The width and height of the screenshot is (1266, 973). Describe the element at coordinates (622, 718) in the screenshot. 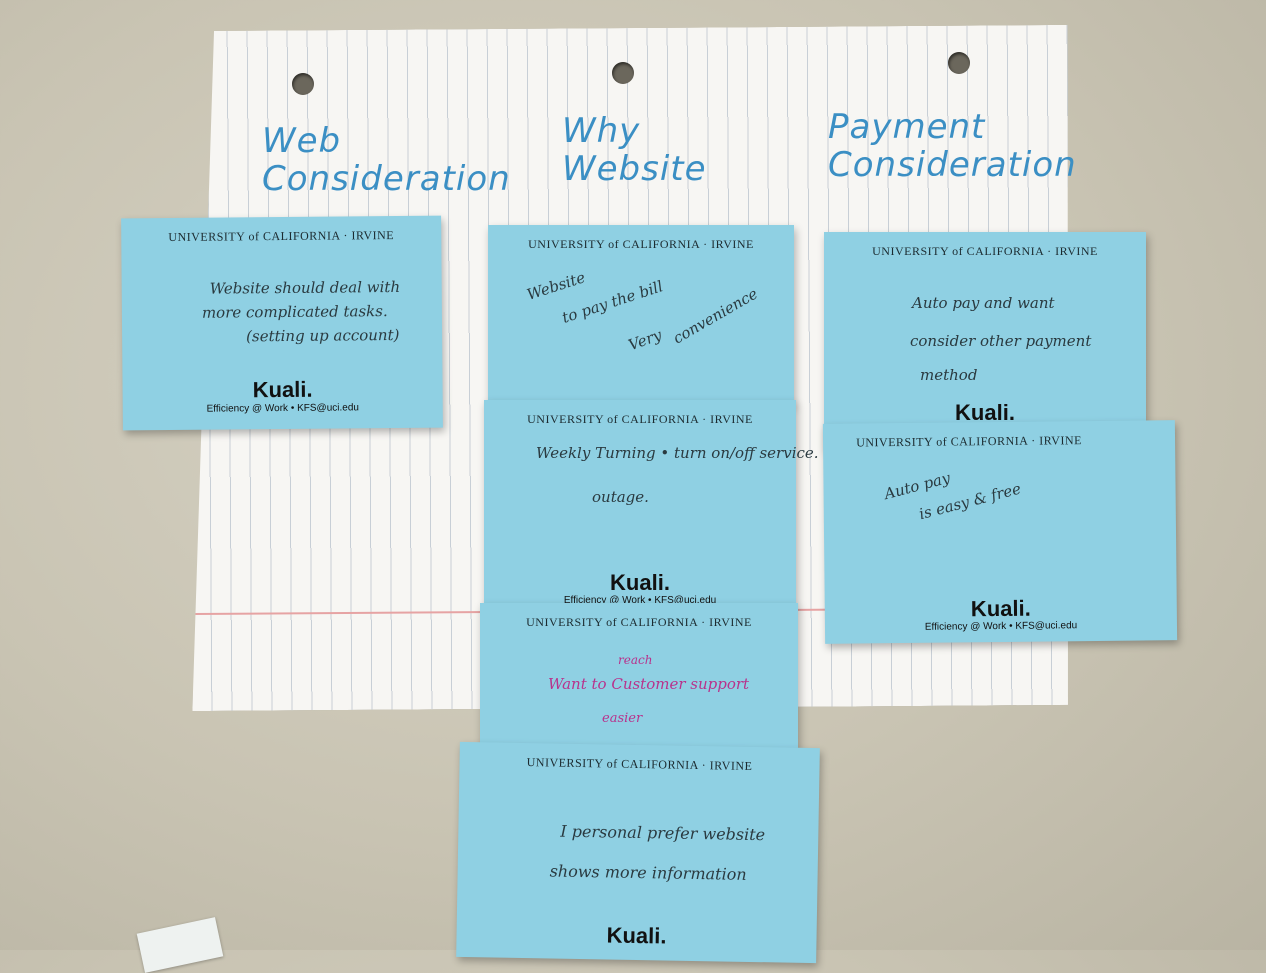

I see `note-text-line: easier` at that location.